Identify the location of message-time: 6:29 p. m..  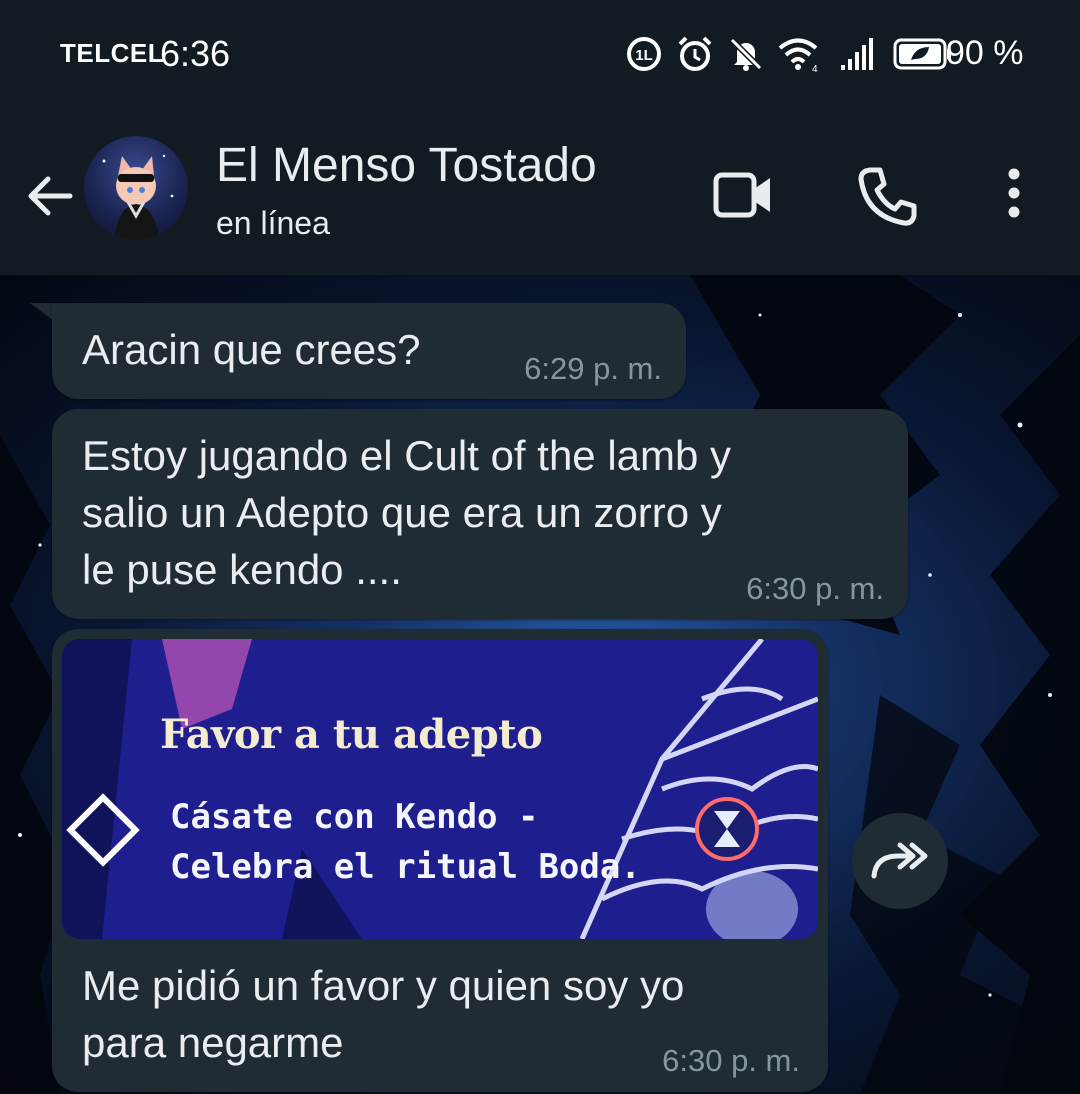
(593, 368).